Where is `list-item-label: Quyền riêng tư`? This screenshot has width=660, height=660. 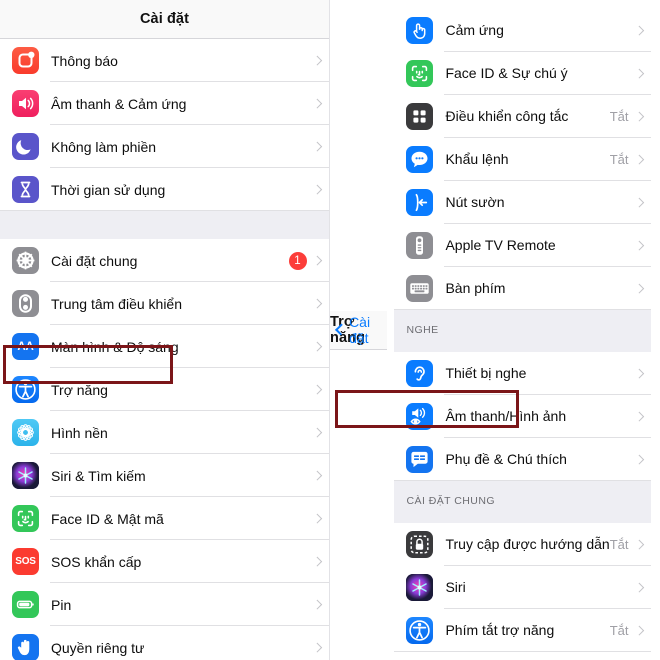 list-item-label: Quyền riêng tư is located at coordinates (98, 647).